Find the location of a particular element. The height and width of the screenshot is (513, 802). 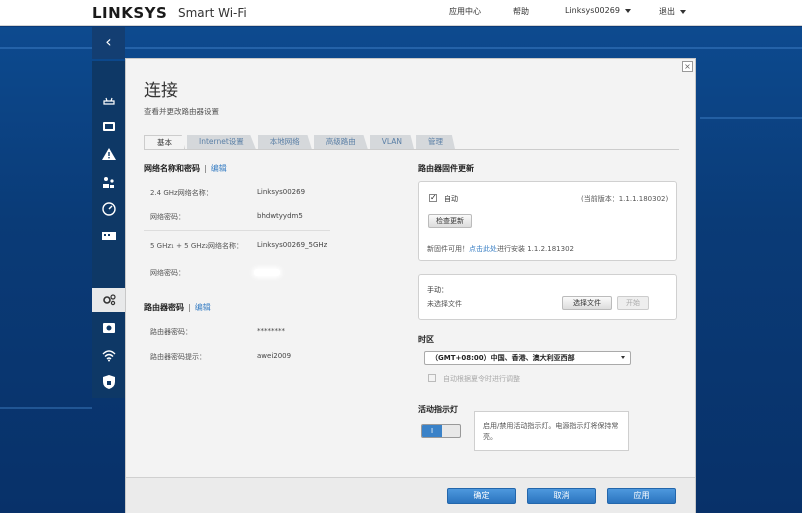

router-password-edit-link: 编辑 is located at coordinates (203, 307).